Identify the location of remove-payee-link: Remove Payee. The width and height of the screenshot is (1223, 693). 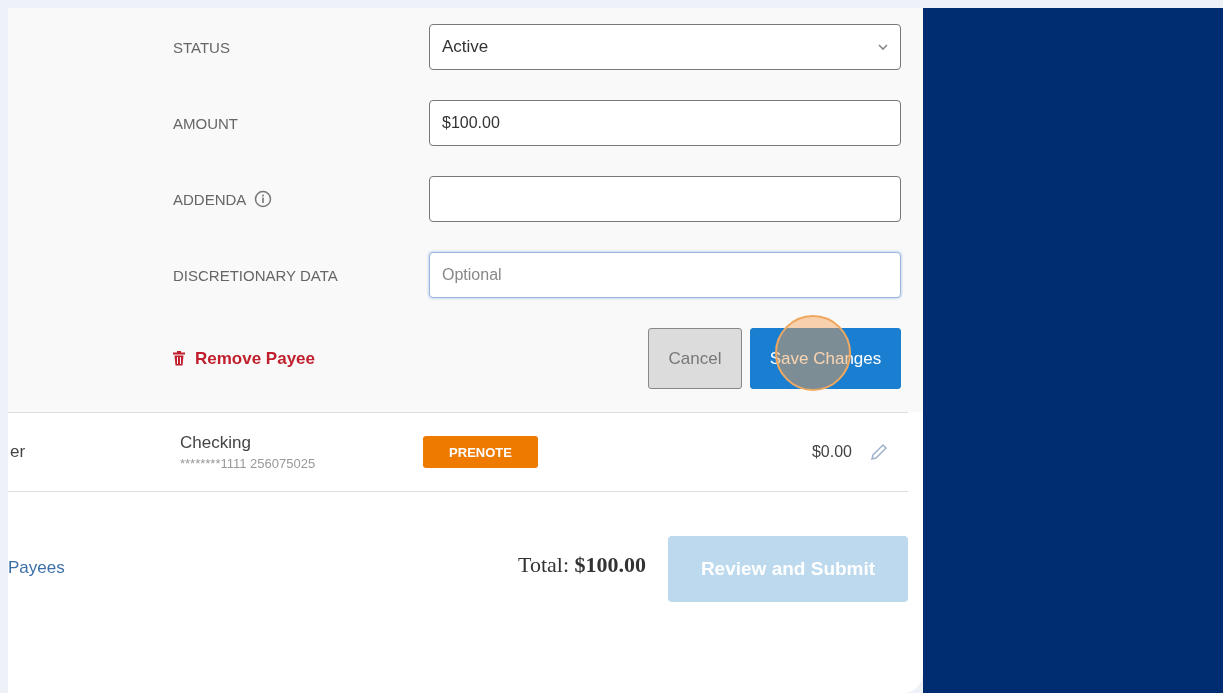
(244, 358).